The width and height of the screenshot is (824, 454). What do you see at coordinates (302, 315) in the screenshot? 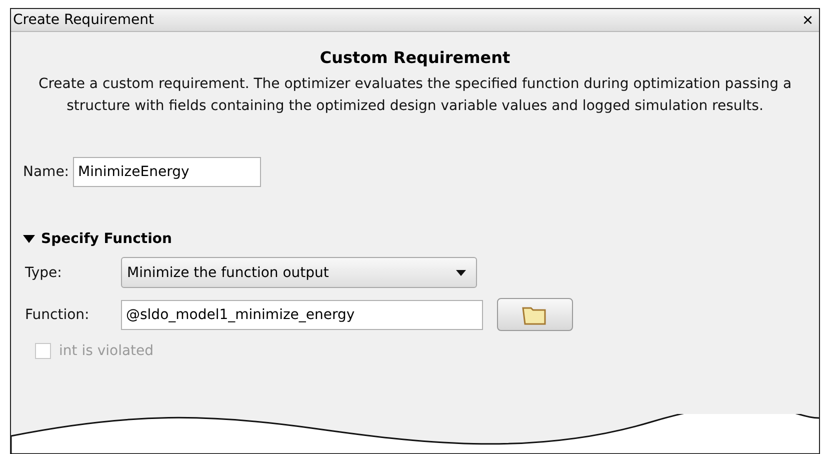
I see `function-field: @sldo_model1_minimize_energy` at bounding box center [302, 315].